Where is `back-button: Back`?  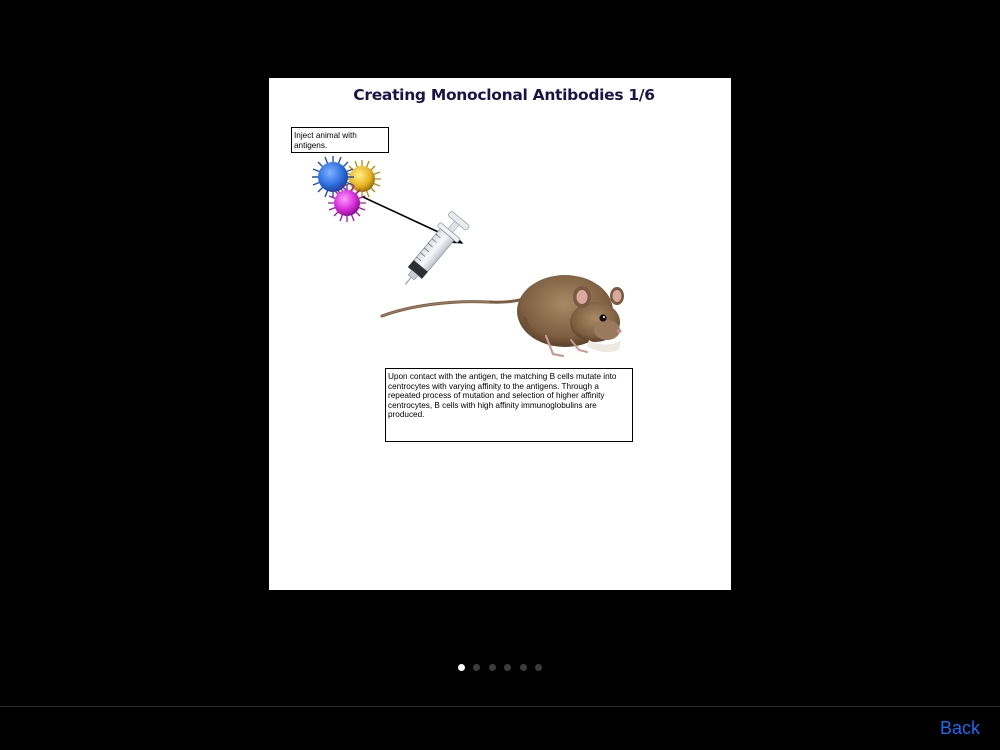 back-button: Back is located at coordinates (960, 728).